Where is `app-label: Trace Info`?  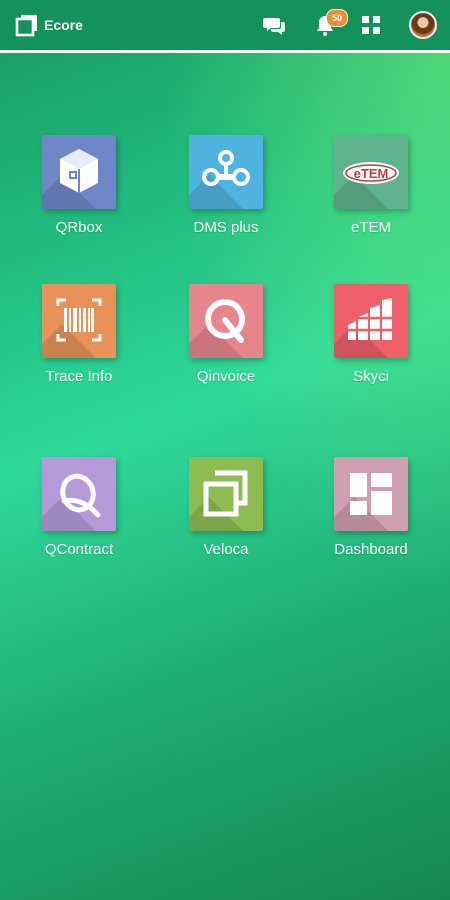
app-label: Trace Info is located at coordinates (79, 376).